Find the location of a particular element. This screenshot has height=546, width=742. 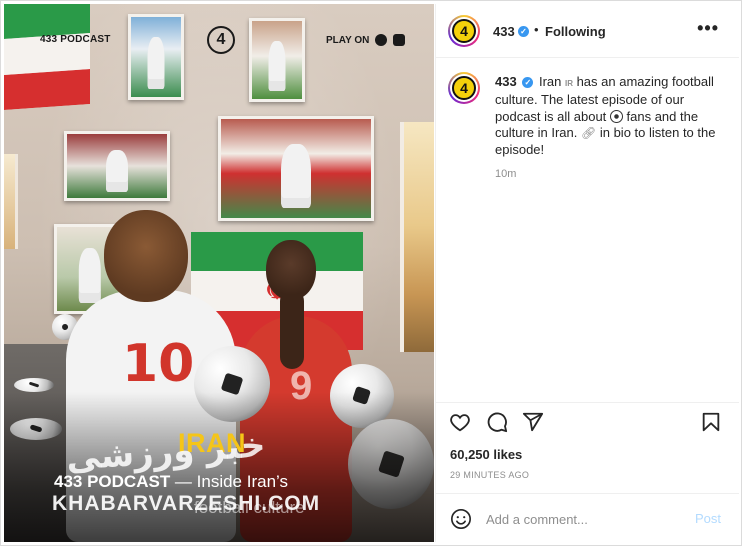

avatar: 4 is located at coordinates (464, 31).